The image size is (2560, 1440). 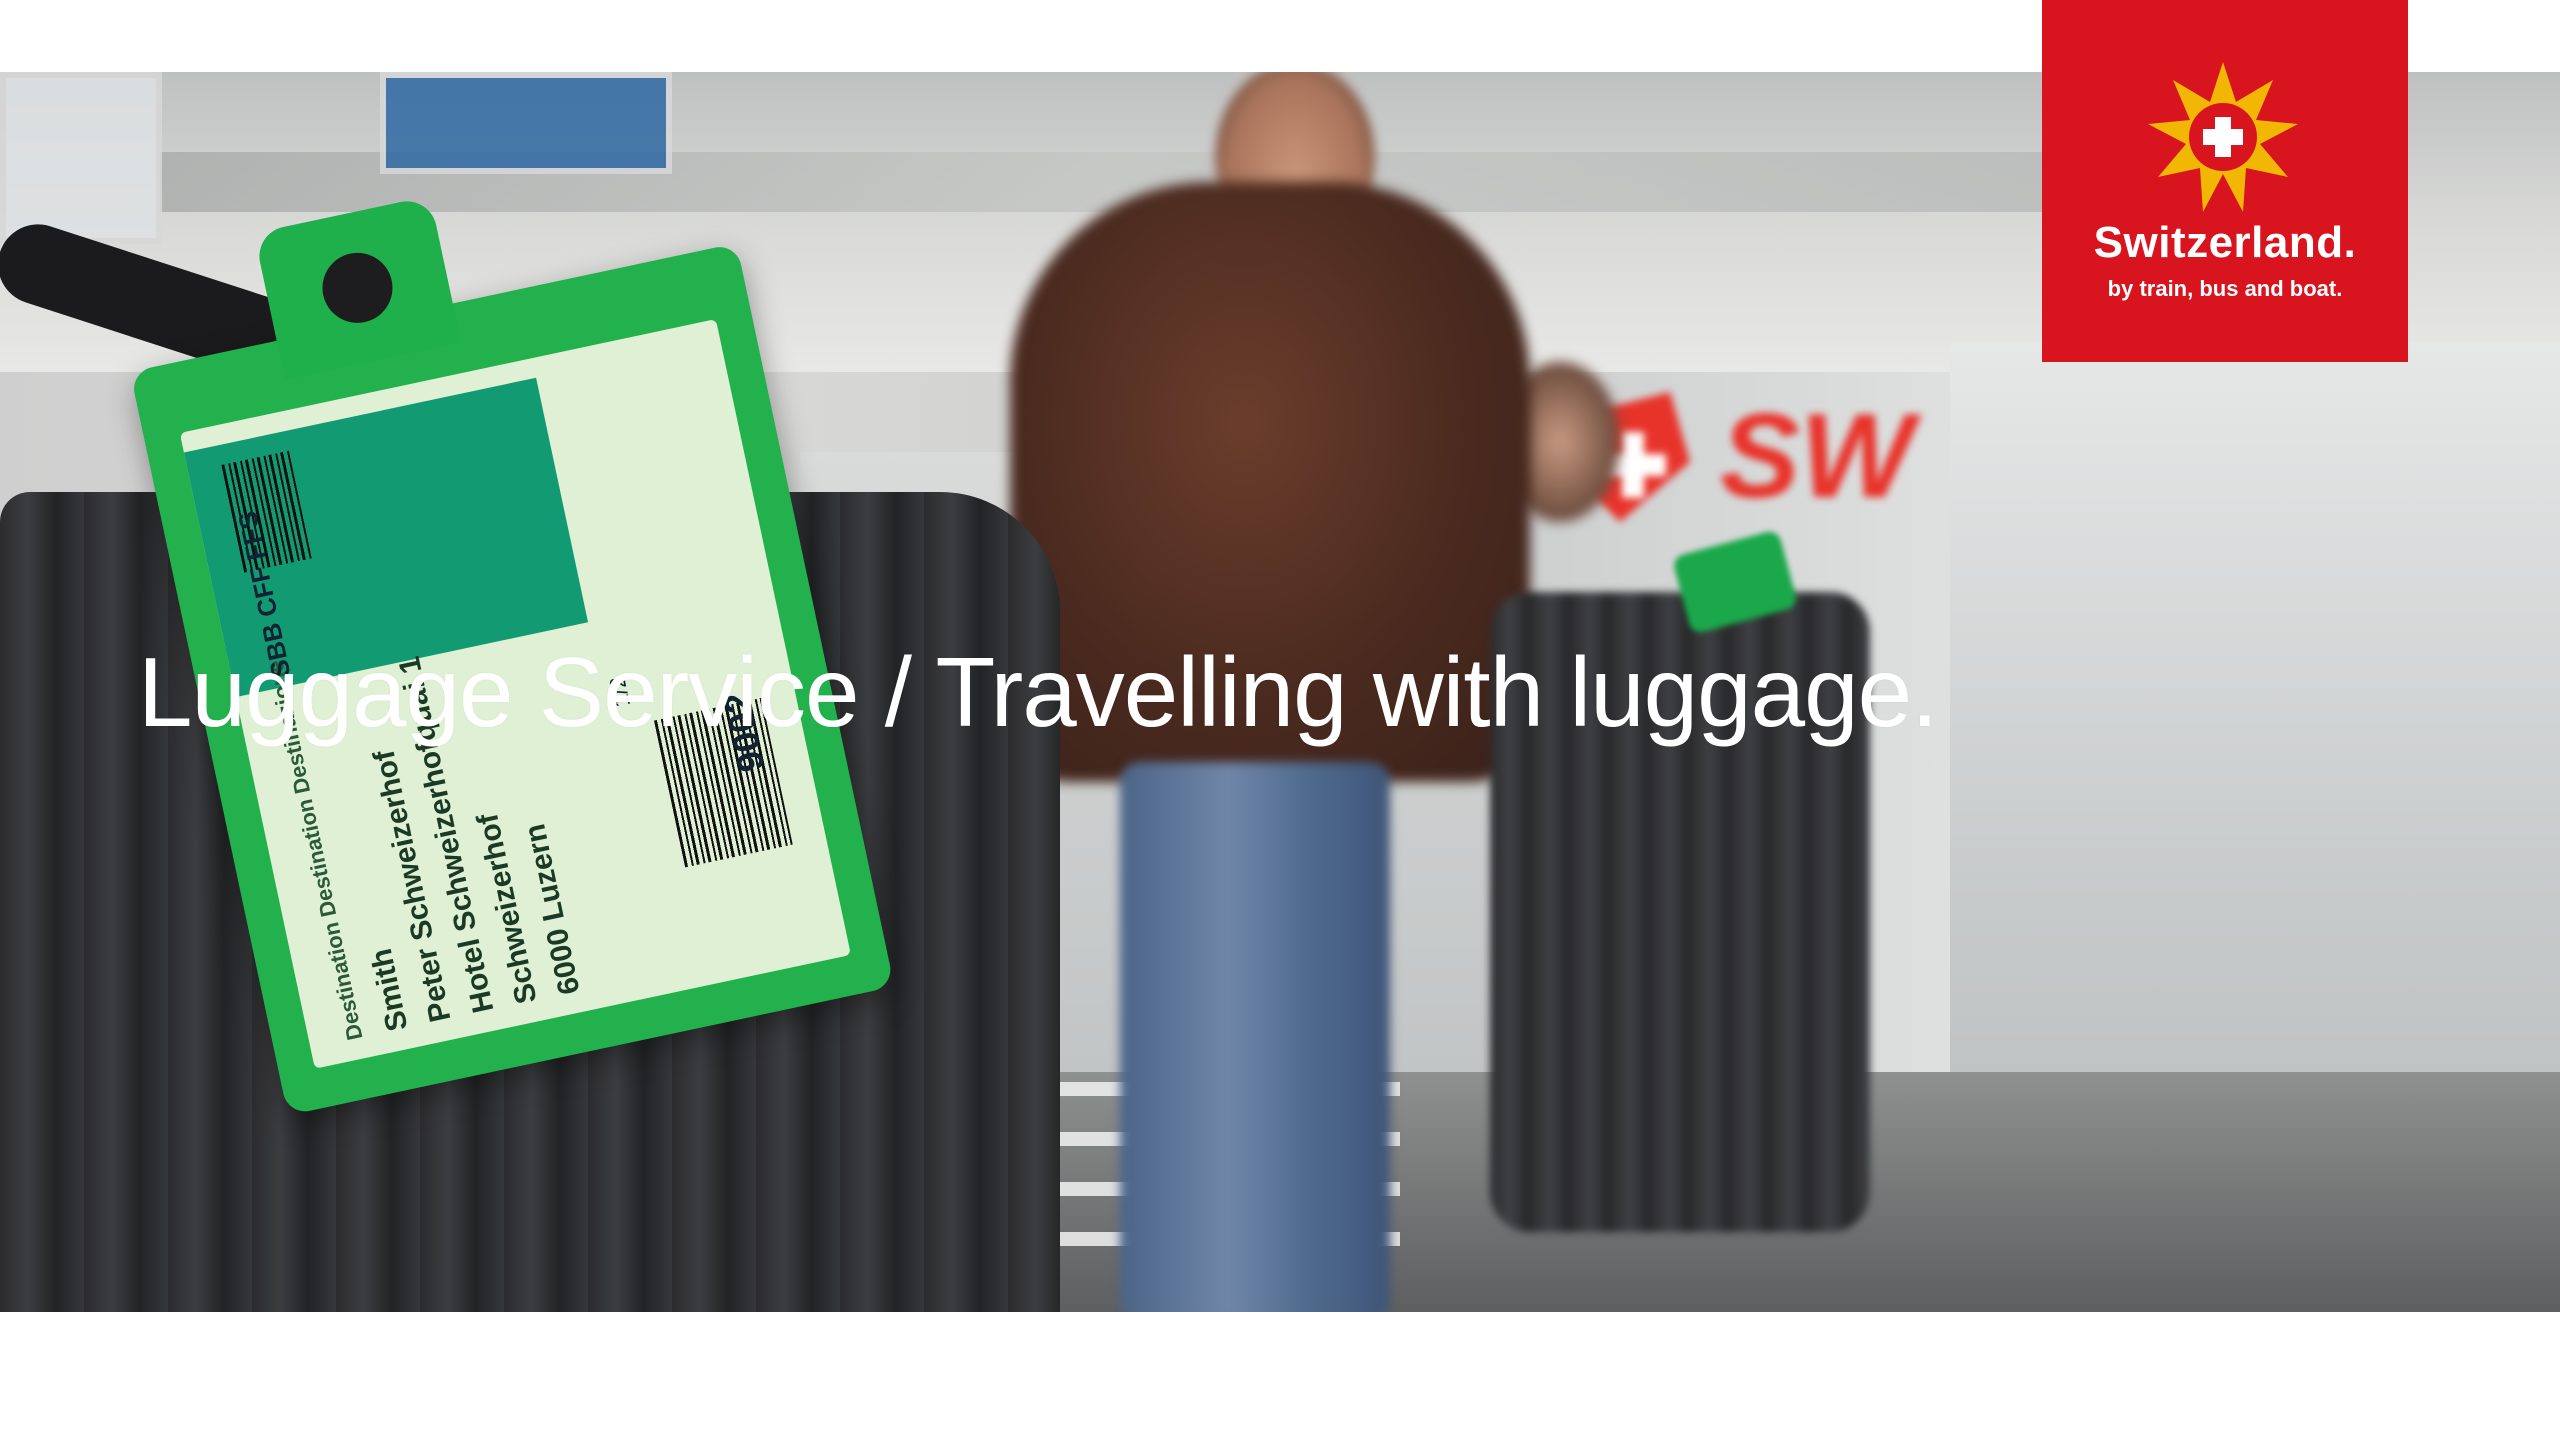 What do you see at coordinates (1255, 1037) in the screenshot?
I see `traveller-legs` at bounding box center [1255, 1037].